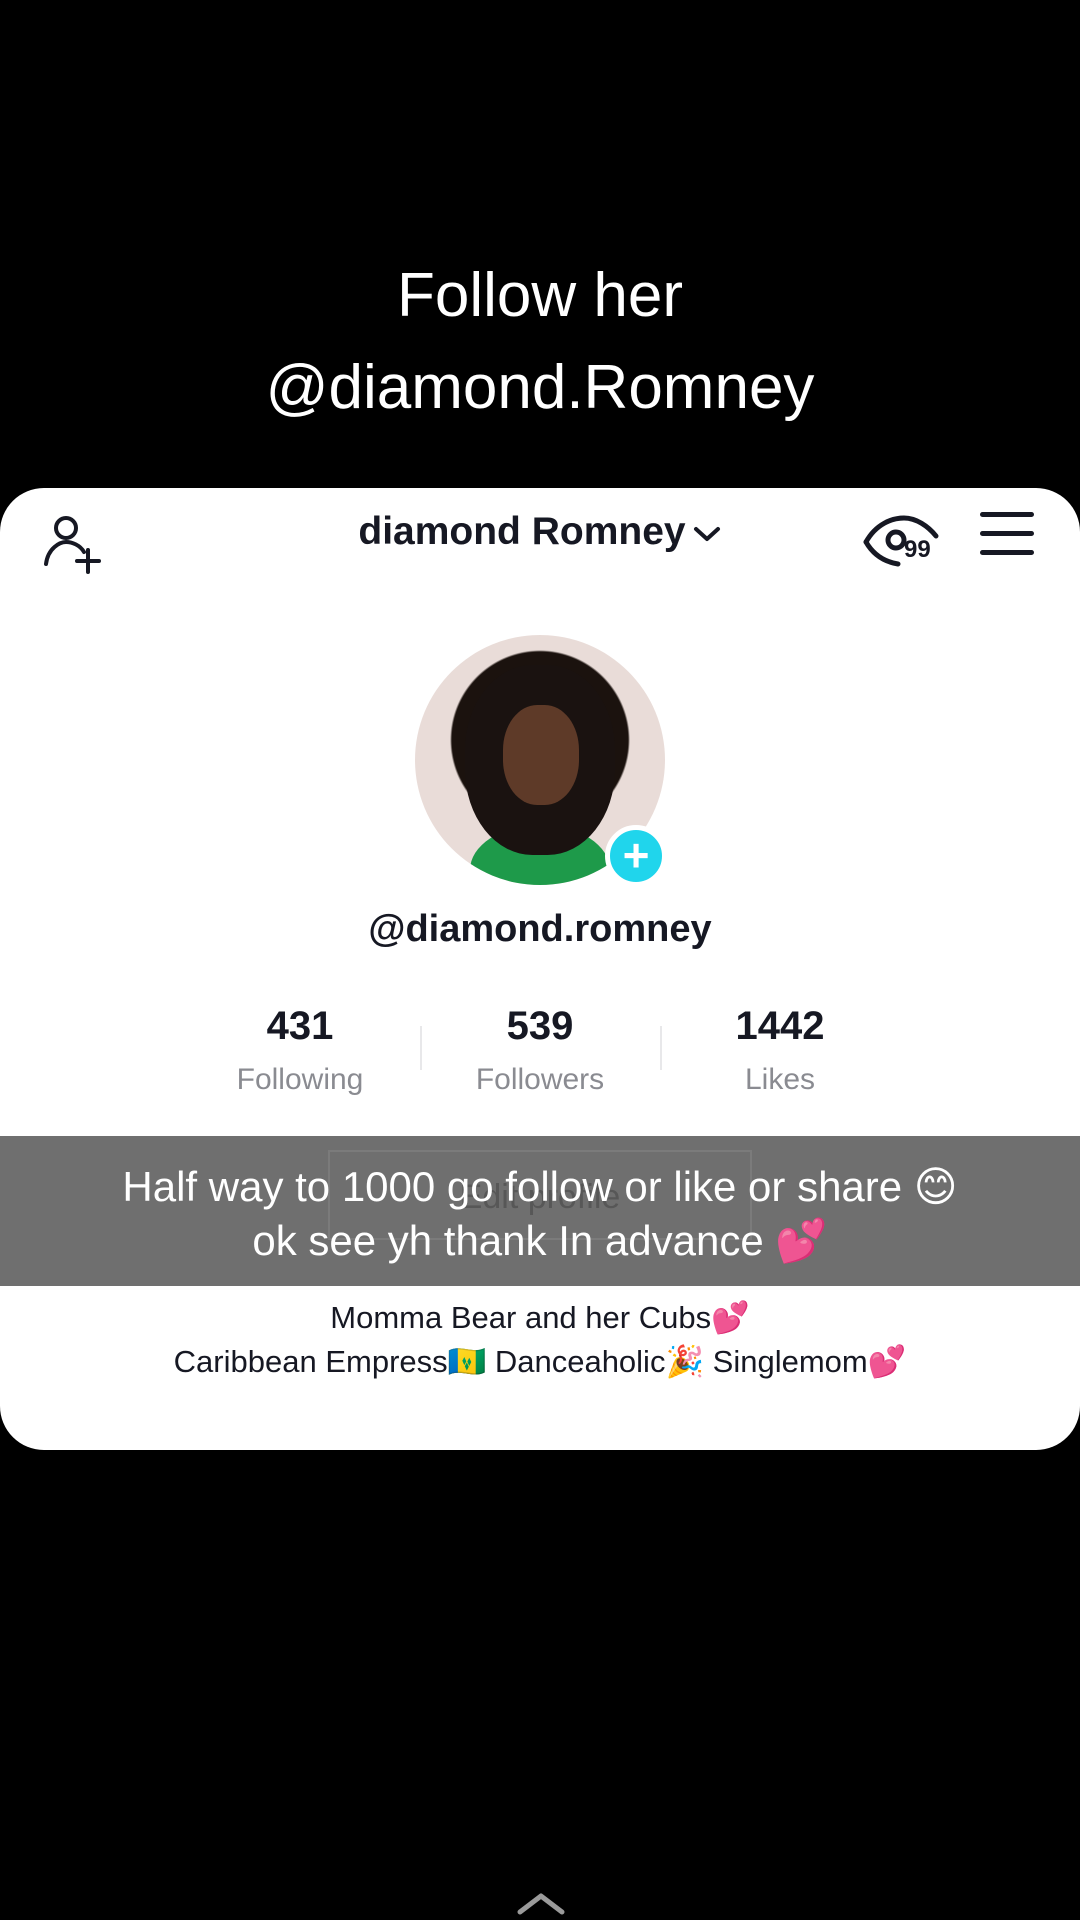  What do you see at coordinates (1007, 535) in the screenshot?
I see `hamburger-menu-icon` at bounding box center [1007, 535].